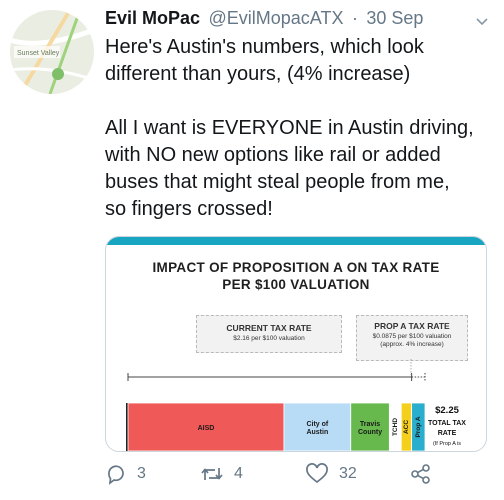  Describe the element at coordinates (116, 475) in the screenshot. I see `reply-icon` at that location.